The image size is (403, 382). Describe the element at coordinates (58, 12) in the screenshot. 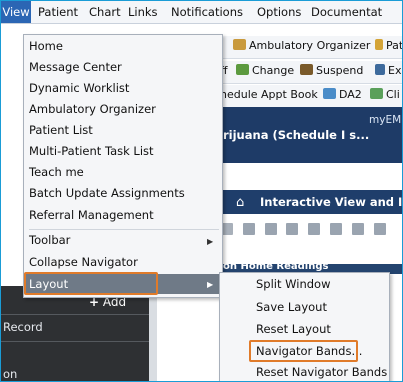

I see `menu-patient: Patient` at that location.